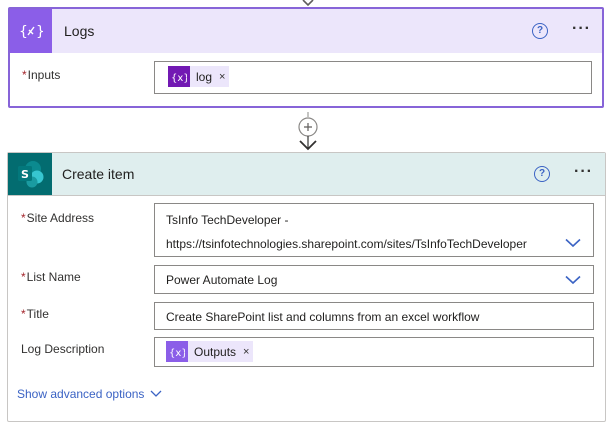  Describe the element at coordinates (308, 132) in the screenshot. I see `add-step-connector` at that location.